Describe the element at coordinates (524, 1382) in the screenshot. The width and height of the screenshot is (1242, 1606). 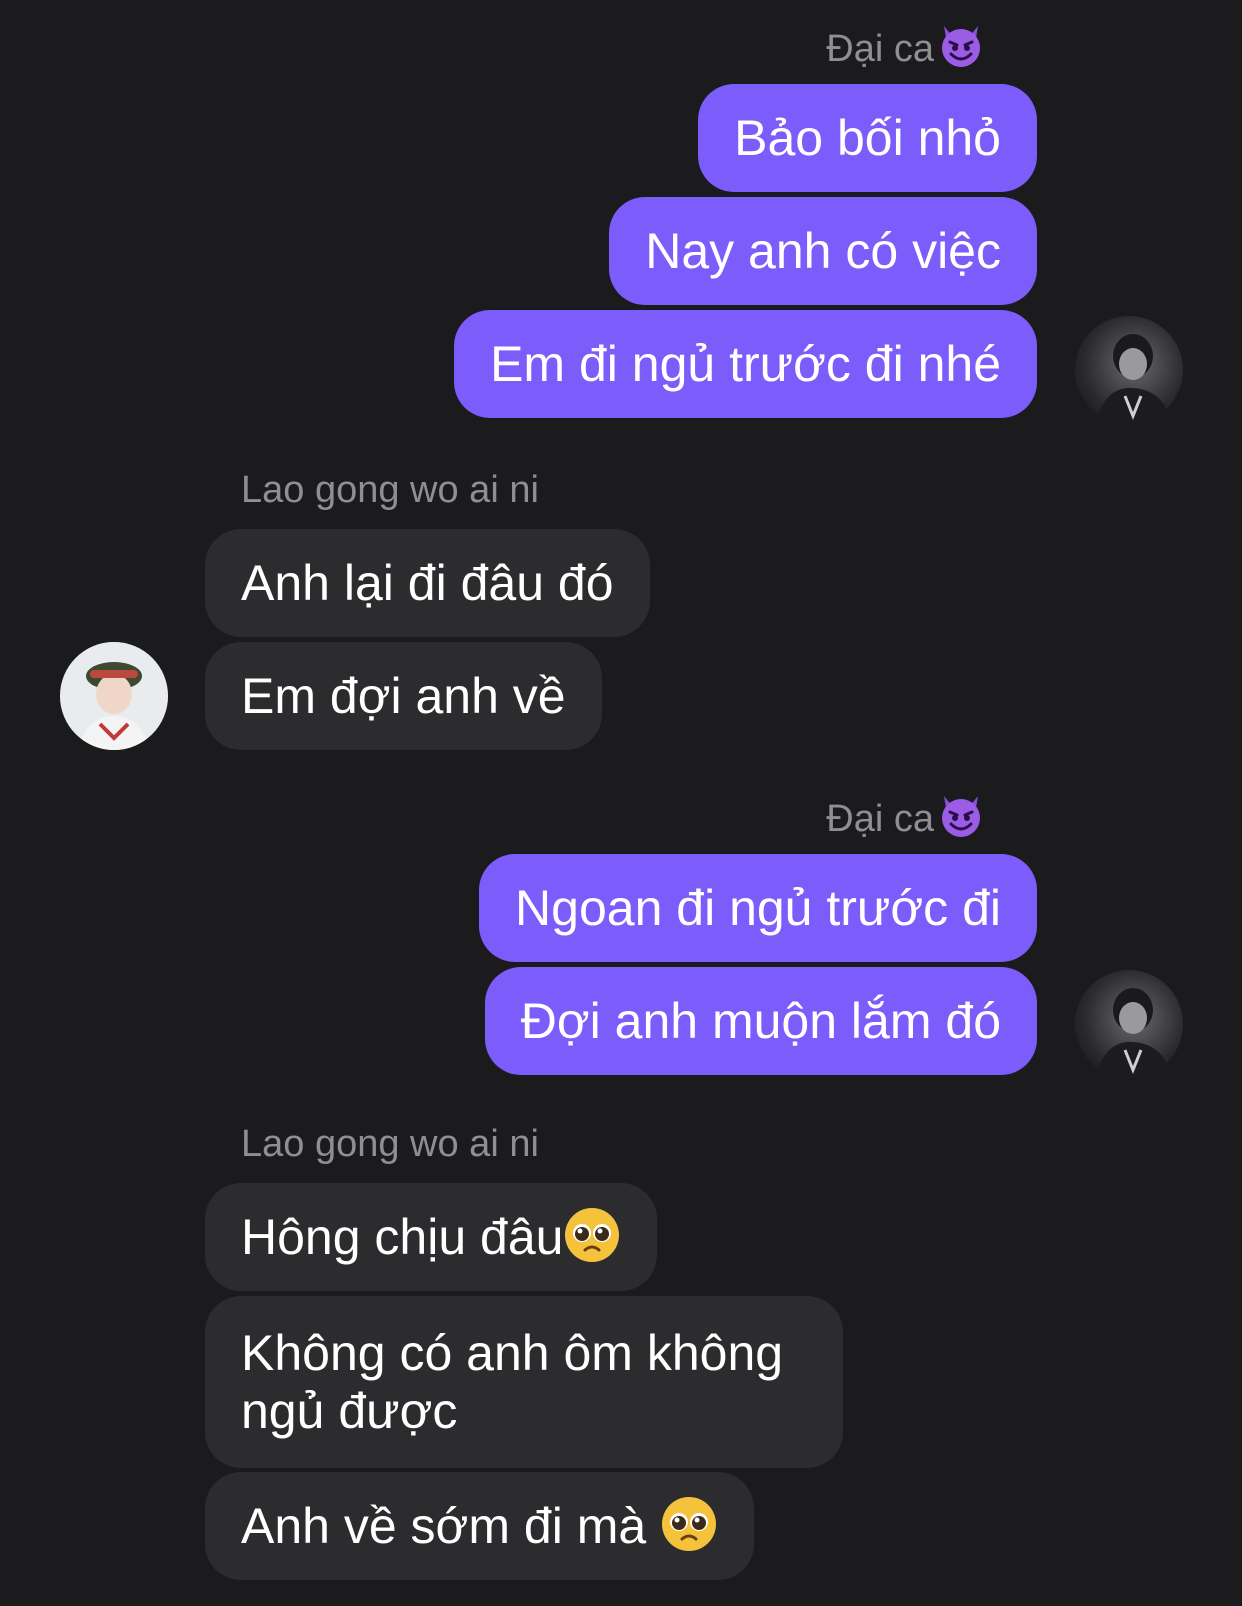
I see `incoming-message-bubble: Không có anh ôm không ngủ được` at that location.